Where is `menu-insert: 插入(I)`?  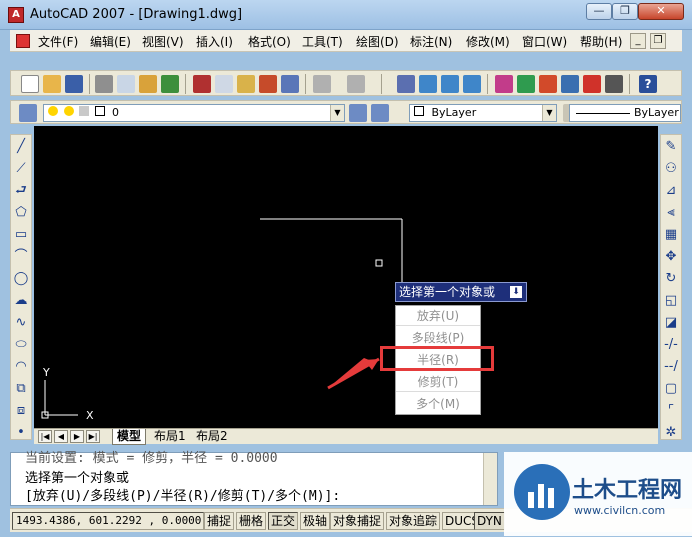
menu-insert: 插入(I) is located at coordinates (214, 41).